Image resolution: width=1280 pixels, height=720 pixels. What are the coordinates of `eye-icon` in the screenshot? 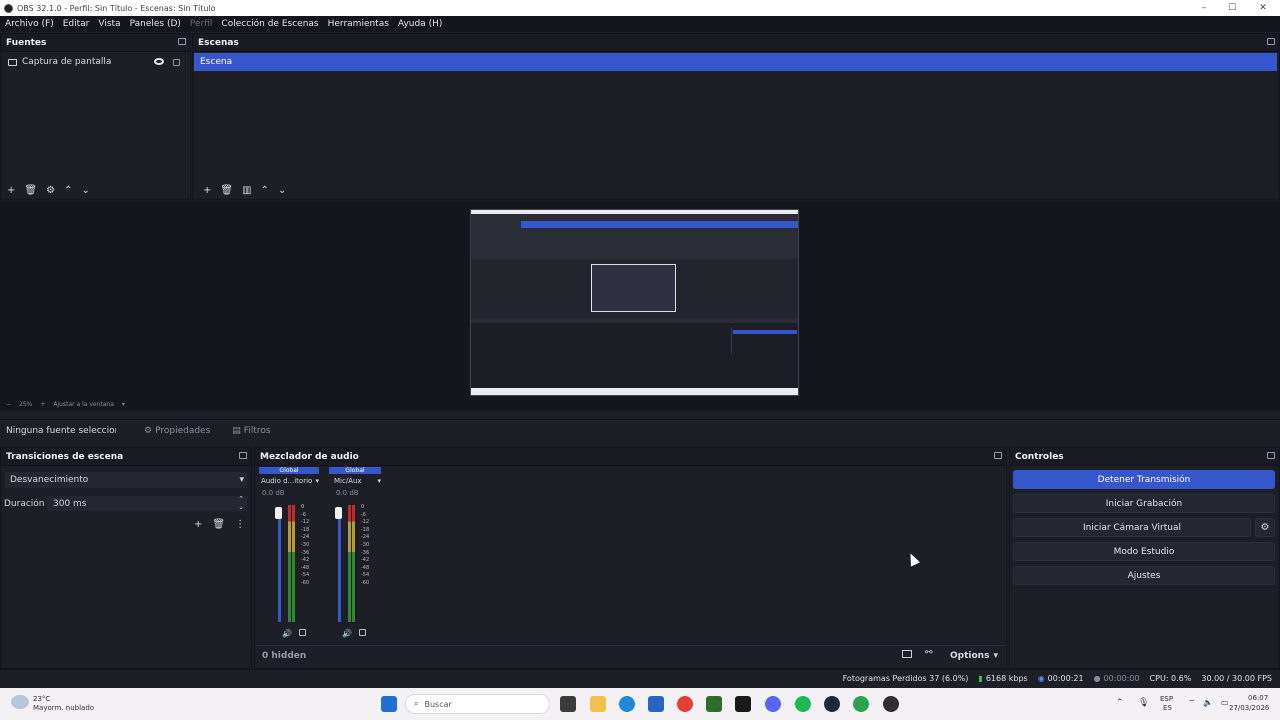 It's located at (159, 61).